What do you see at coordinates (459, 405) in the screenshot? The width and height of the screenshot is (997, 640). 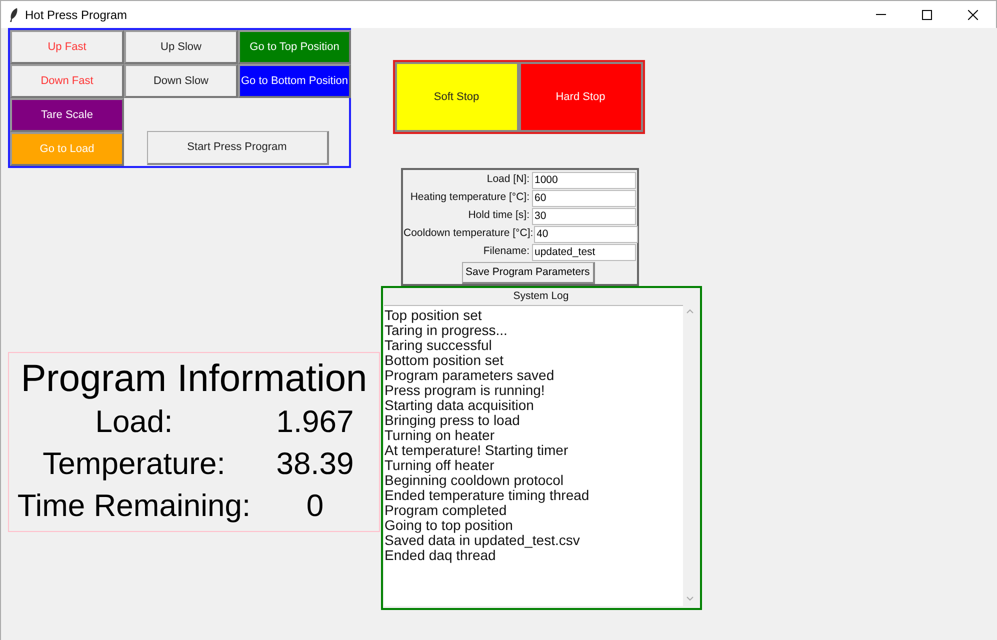 I see `log-line: Starting data acquisition` at bounding box center [459, 405].